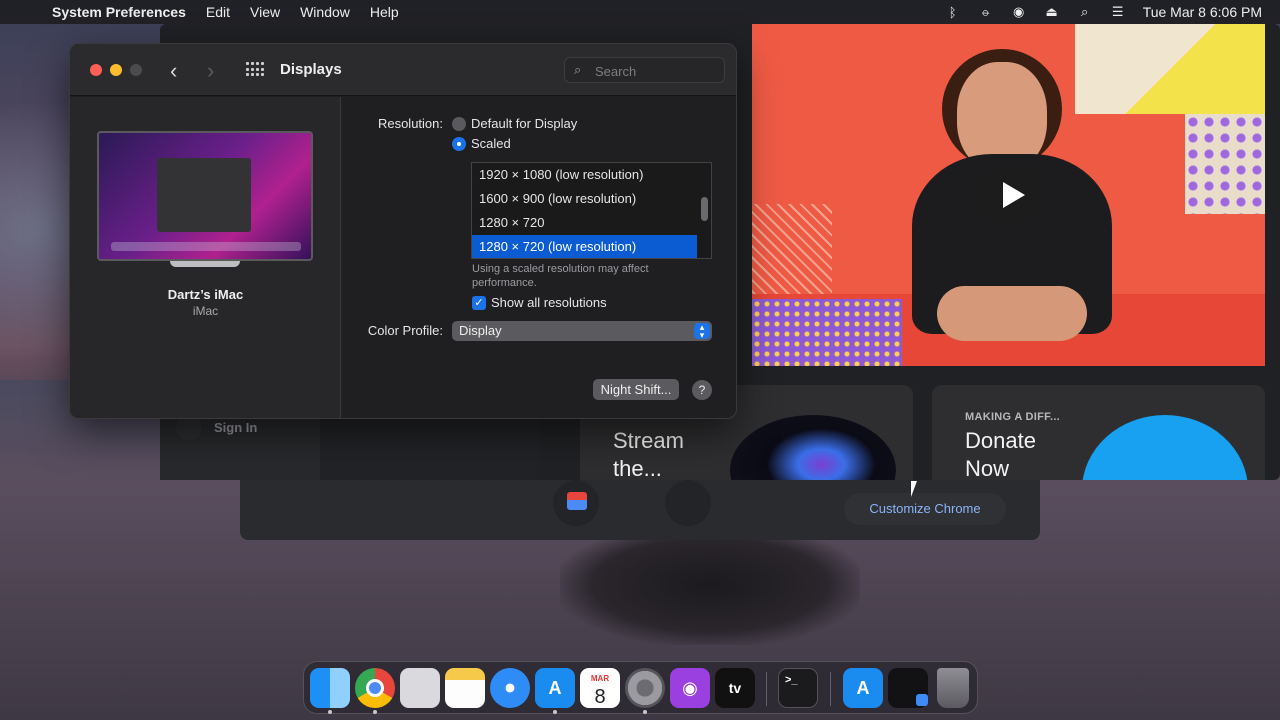 The image size is (1280, 720). I want to click on display-name: Dartz’s iMac, so click(205, 294).